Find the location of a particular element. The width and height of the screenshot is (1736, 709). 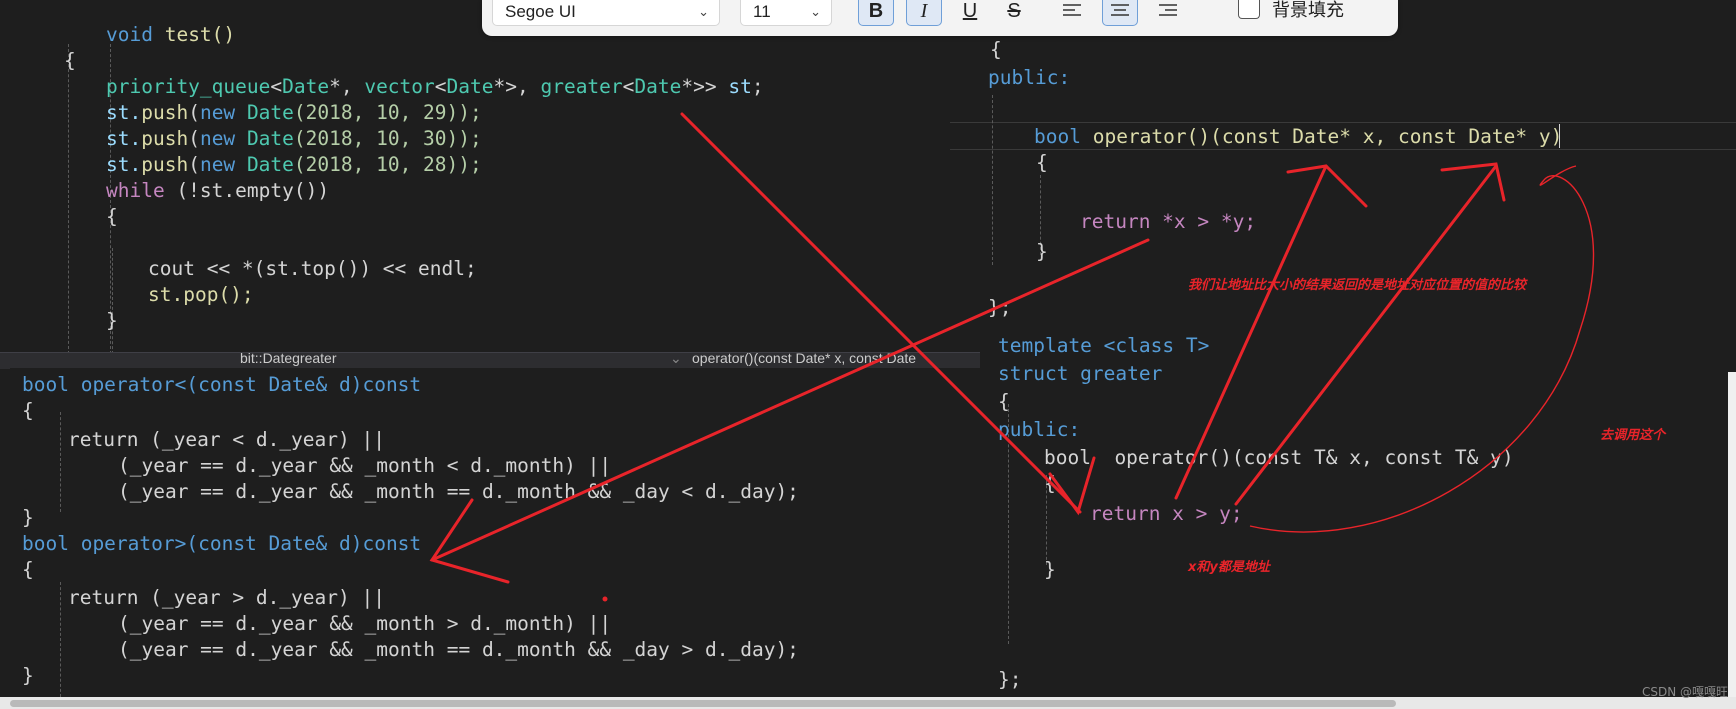

horizontal-scrollbar is located at coordinates (868, 703).